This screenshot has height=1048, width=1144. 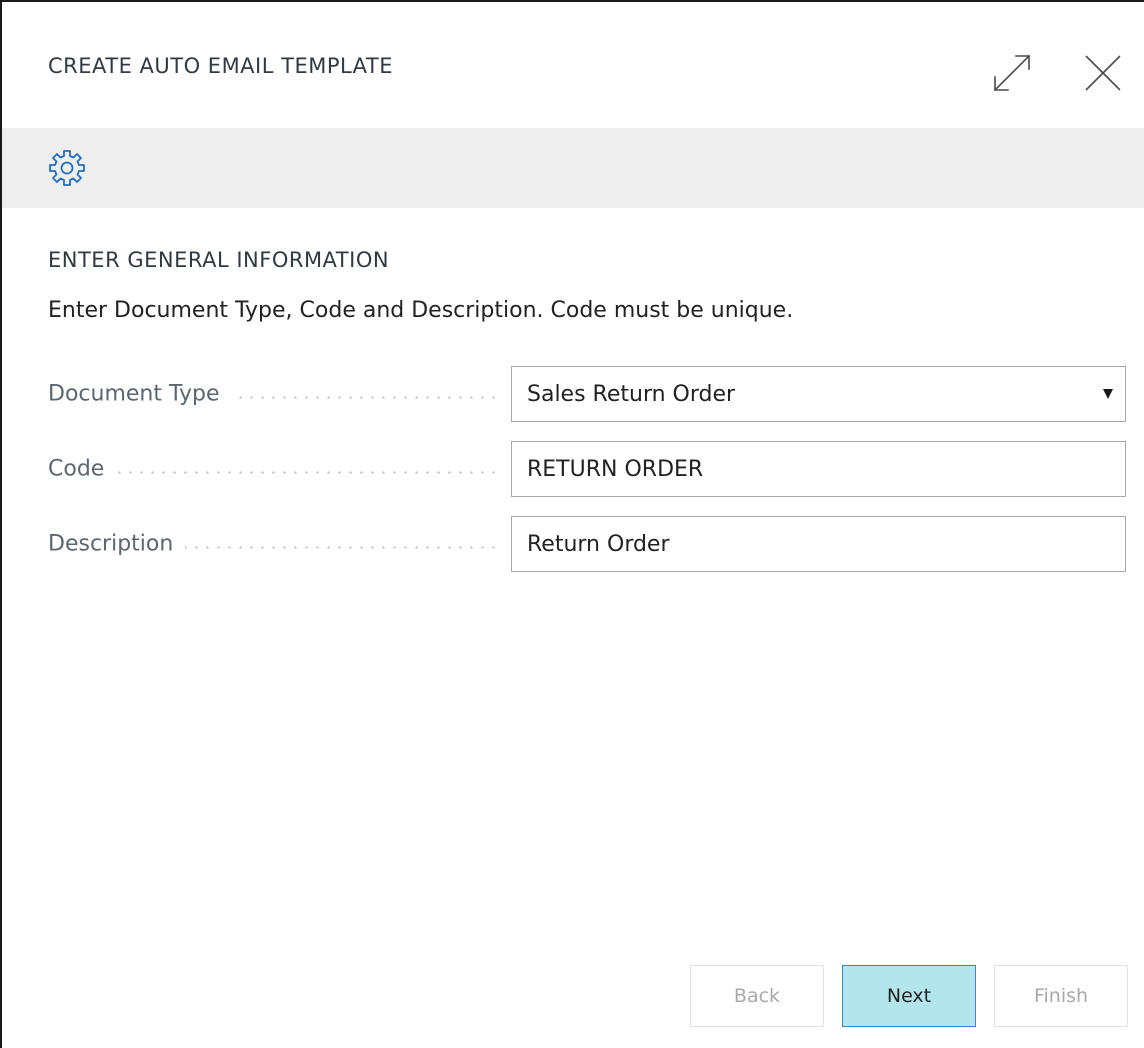 What do you see at coordinates (117, 544) in the screenshot?
I see `description-label: Description` at bounding box center [117, 544].